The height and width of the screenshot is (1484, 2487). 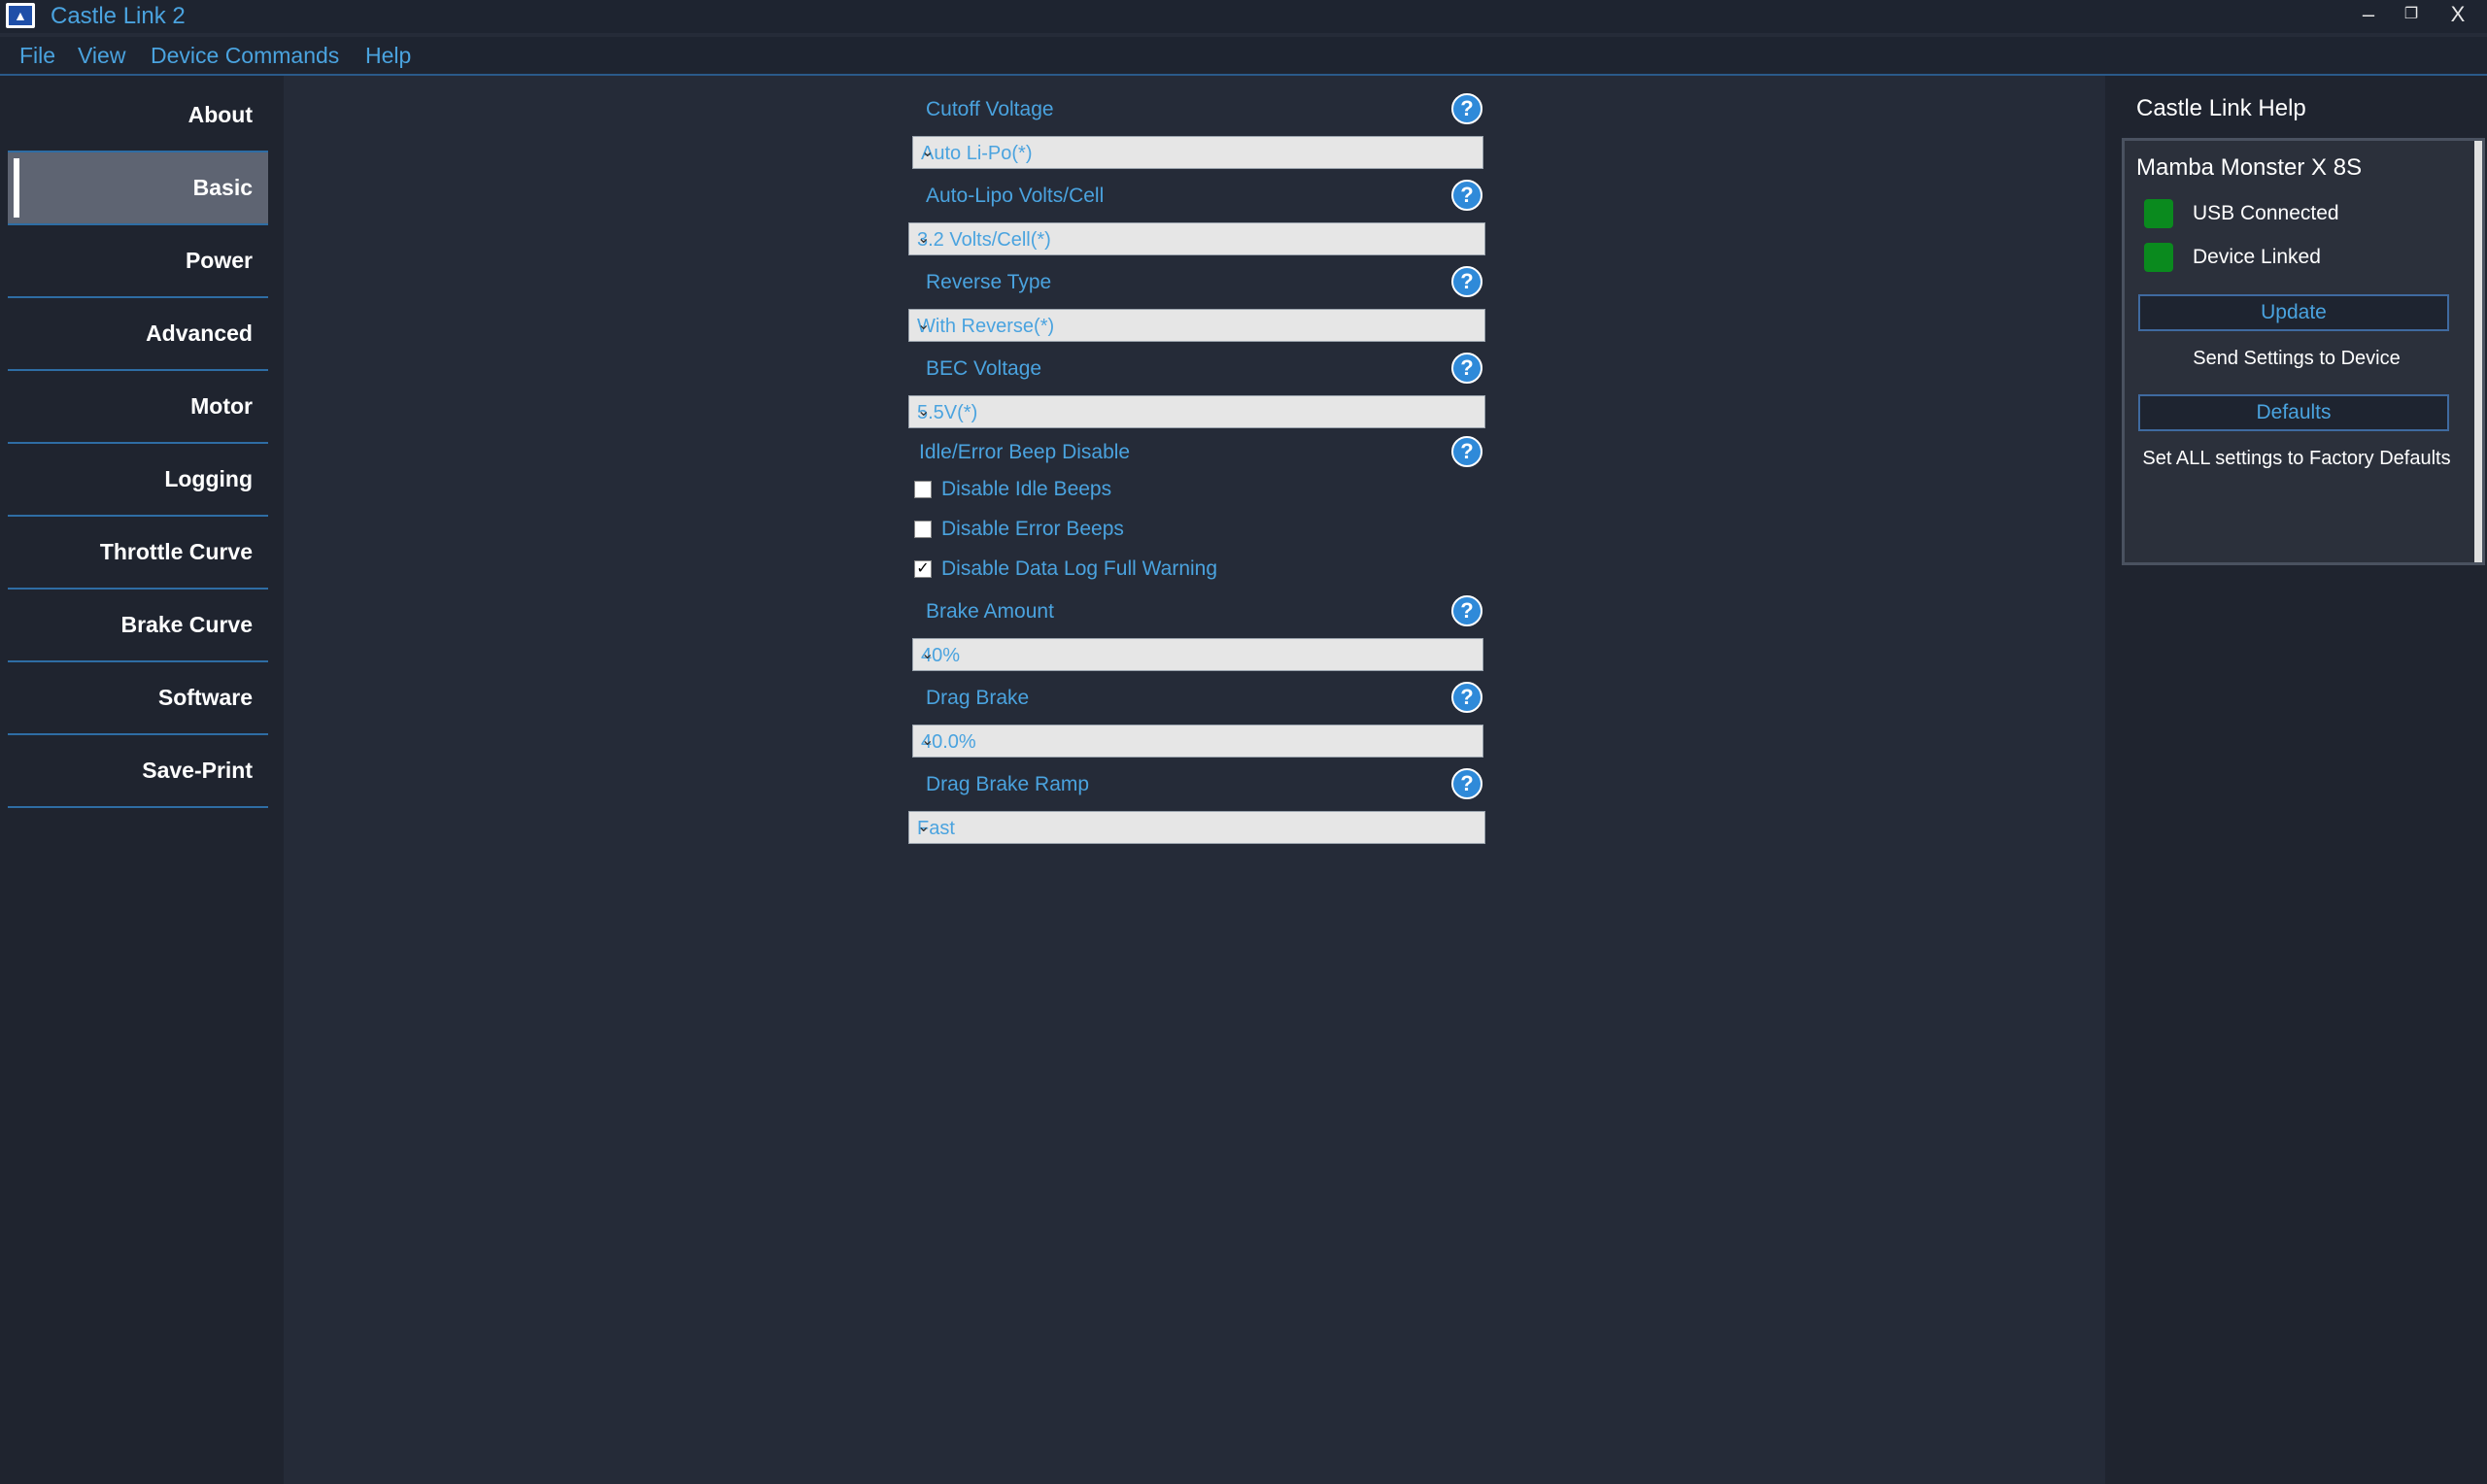 What do you see at coordinates (1196, 827) in the screenshot?
I see `drag-brake-ramp-select: Fast ⌄` at bounding box center [1196, 827].